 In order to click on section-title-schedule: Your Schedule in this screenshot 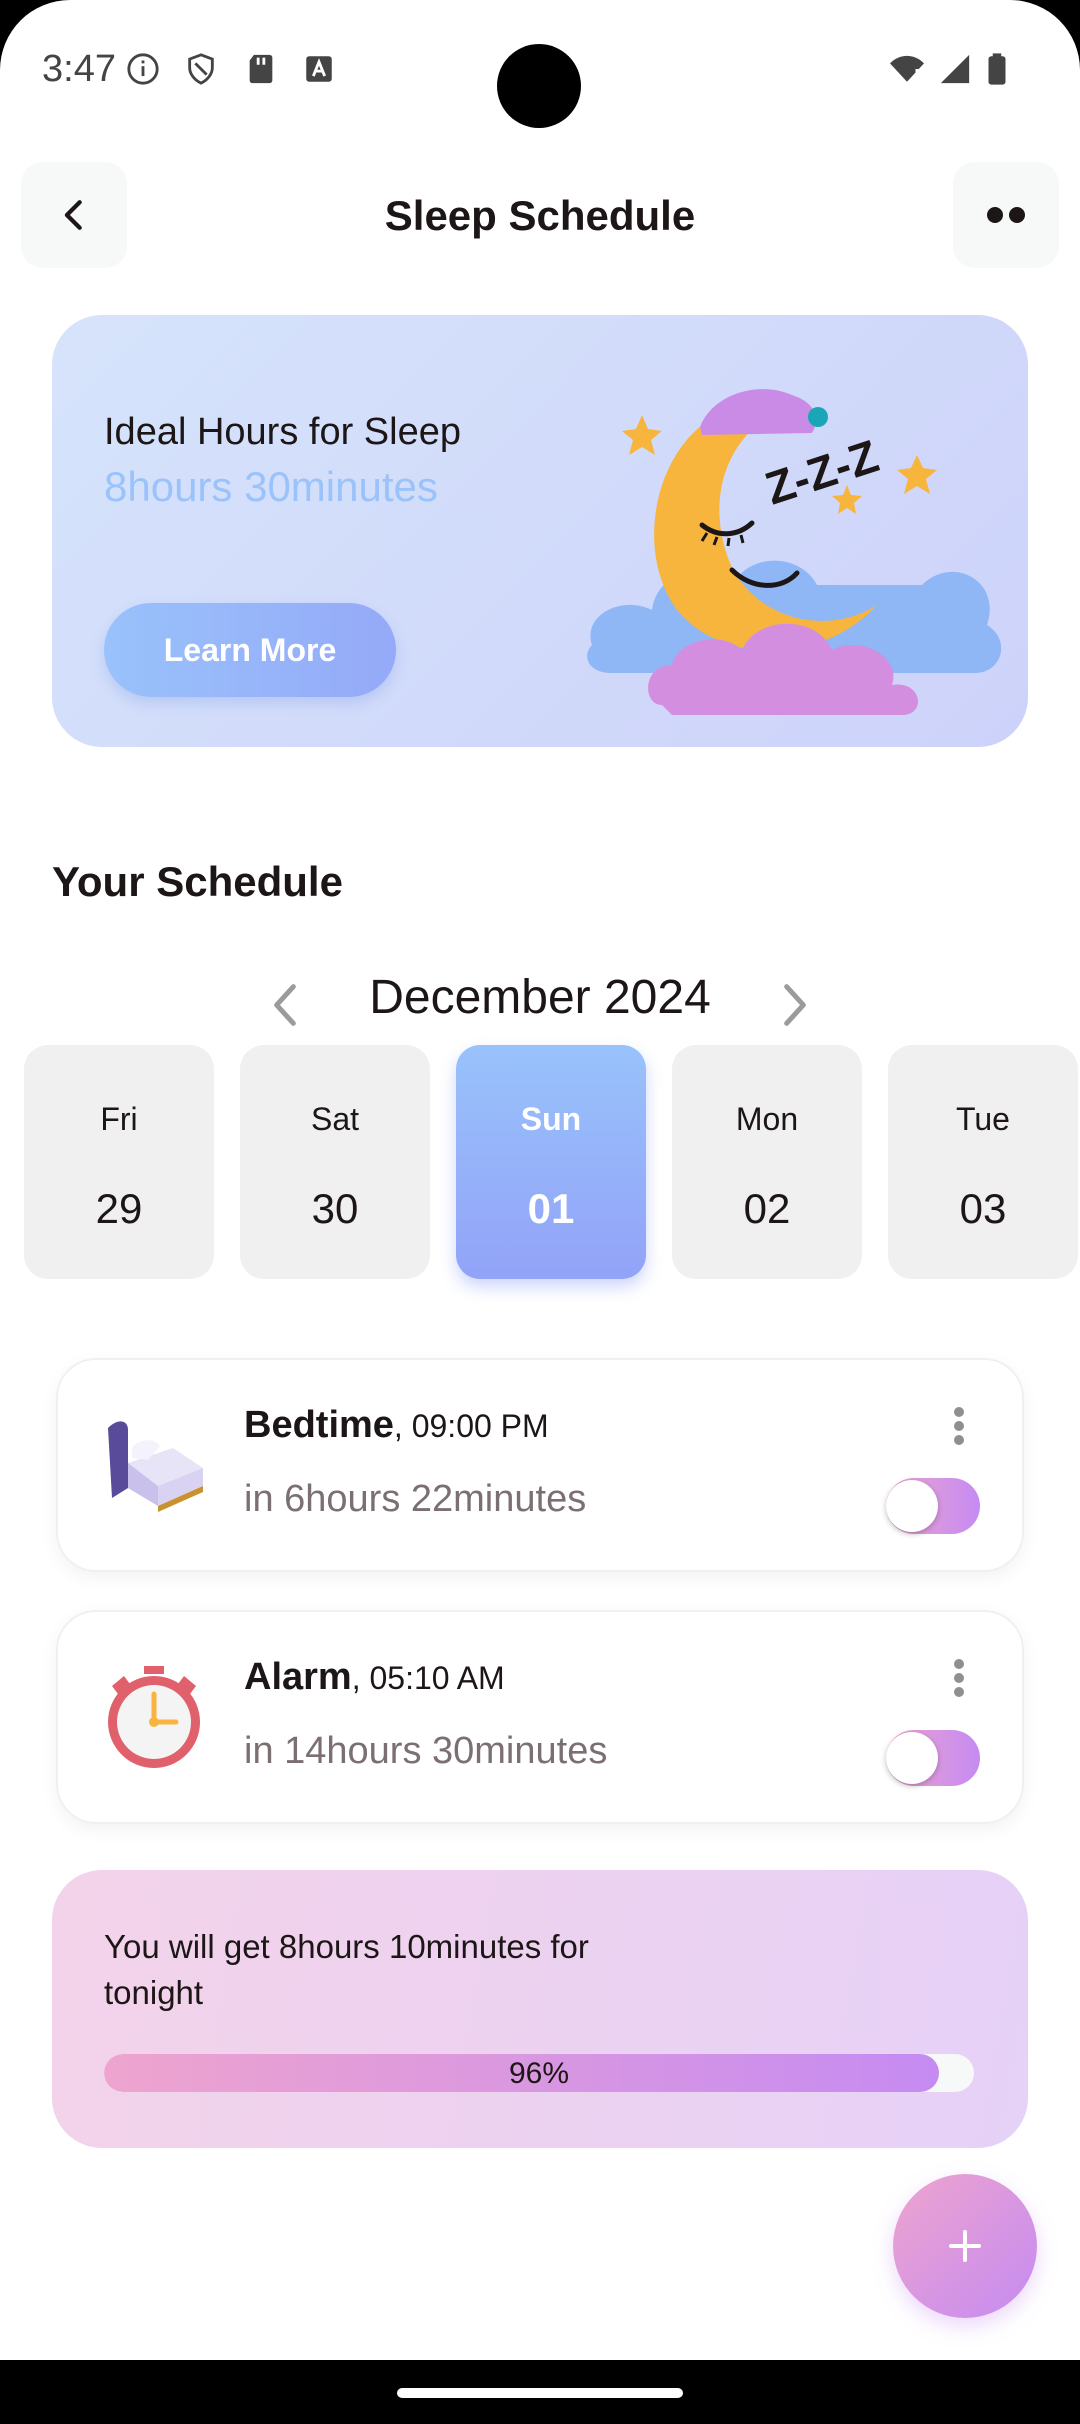, I will do `click(197, 881)`.